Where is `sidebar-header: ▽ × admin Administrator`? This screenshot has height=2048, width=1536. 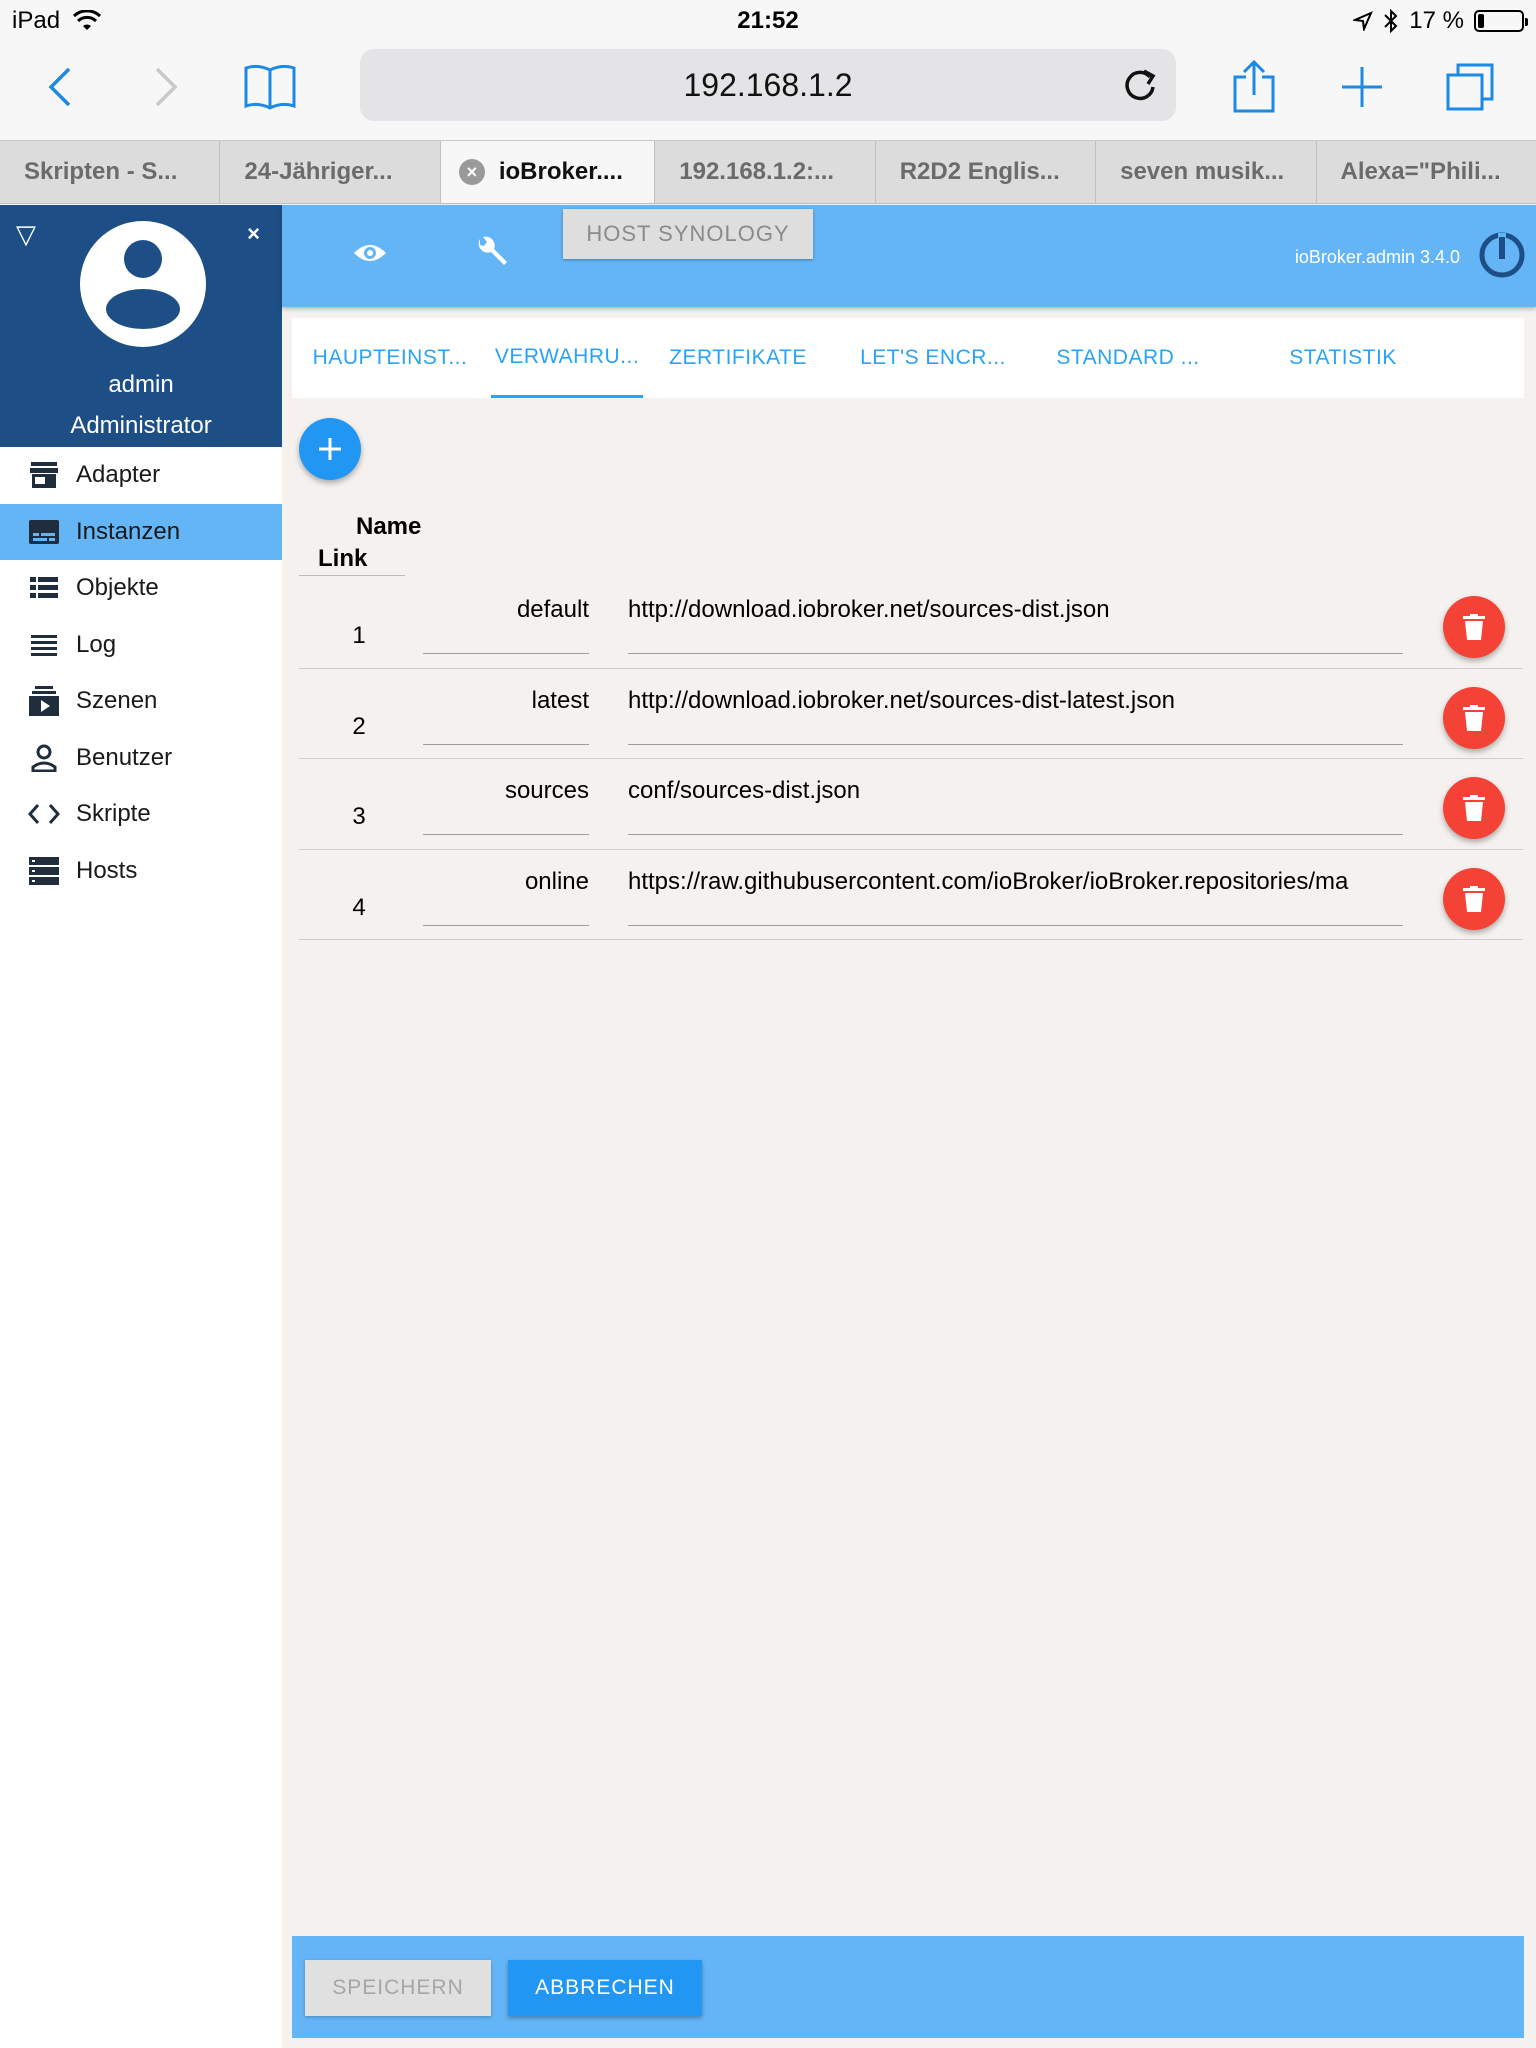
sidebar-header: ▽ × admin Administrator is located at coordinates (141, 326).